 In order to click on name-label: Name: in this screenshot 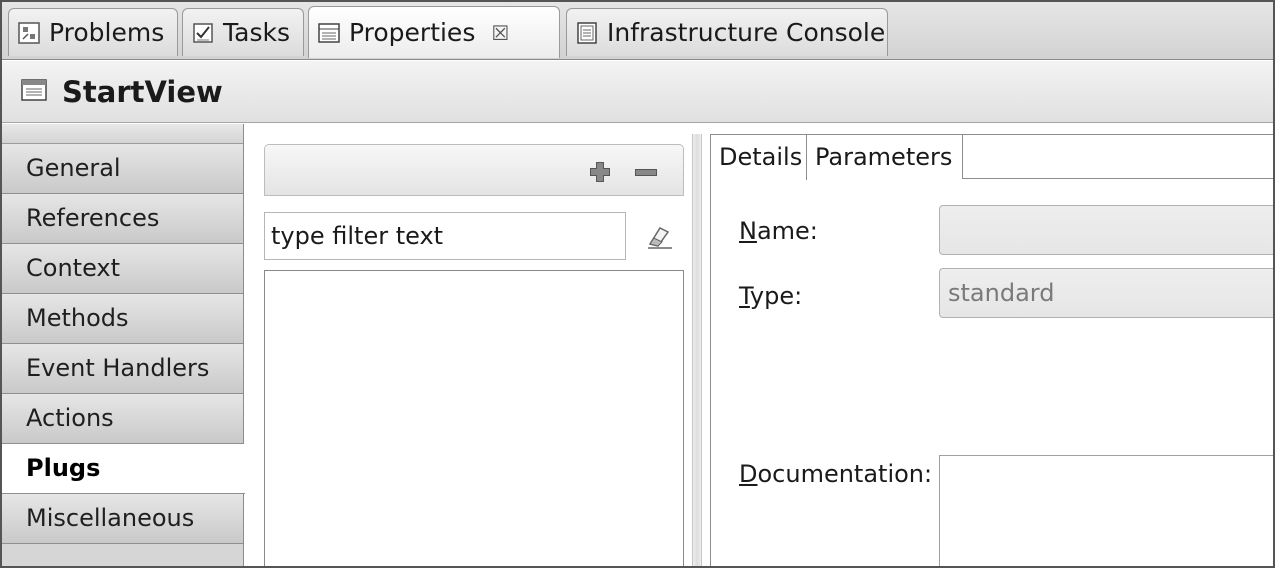, I will do `click(778, 231)`.